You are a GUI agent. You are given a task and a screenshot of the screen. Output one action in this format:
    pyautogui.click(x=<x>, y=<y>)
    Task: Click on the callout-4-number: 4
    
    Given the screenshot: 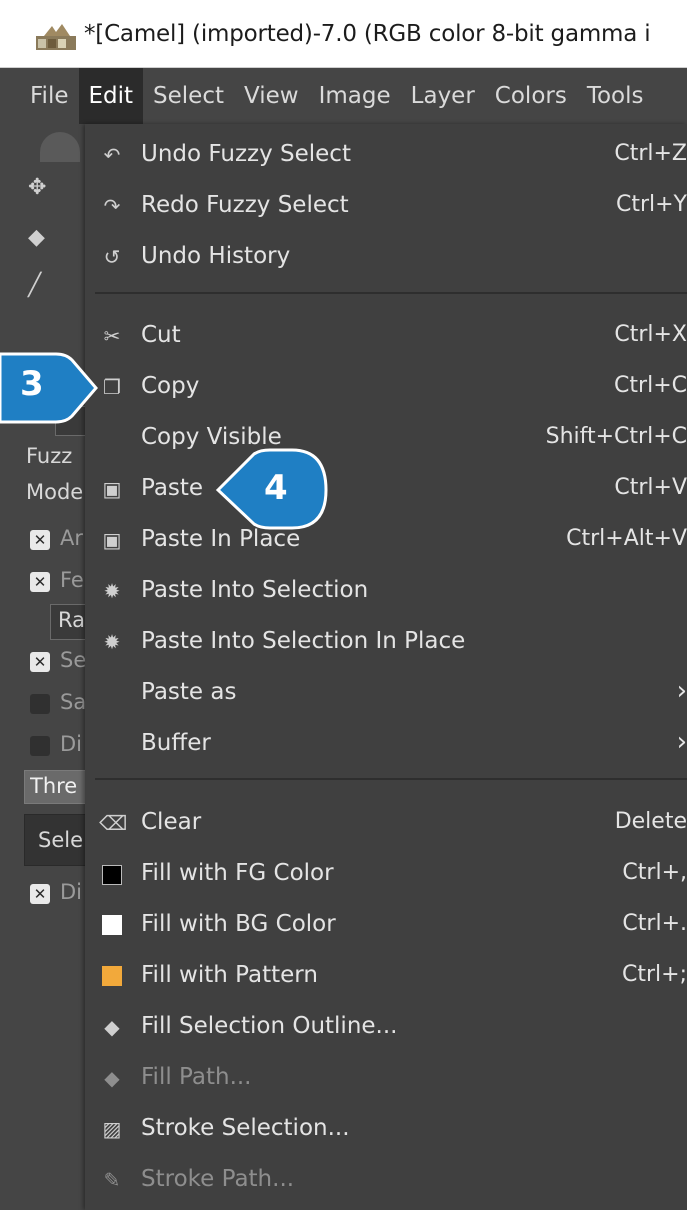 What is the action you would take?
    pyautogui.click(x=276, y=488)
    